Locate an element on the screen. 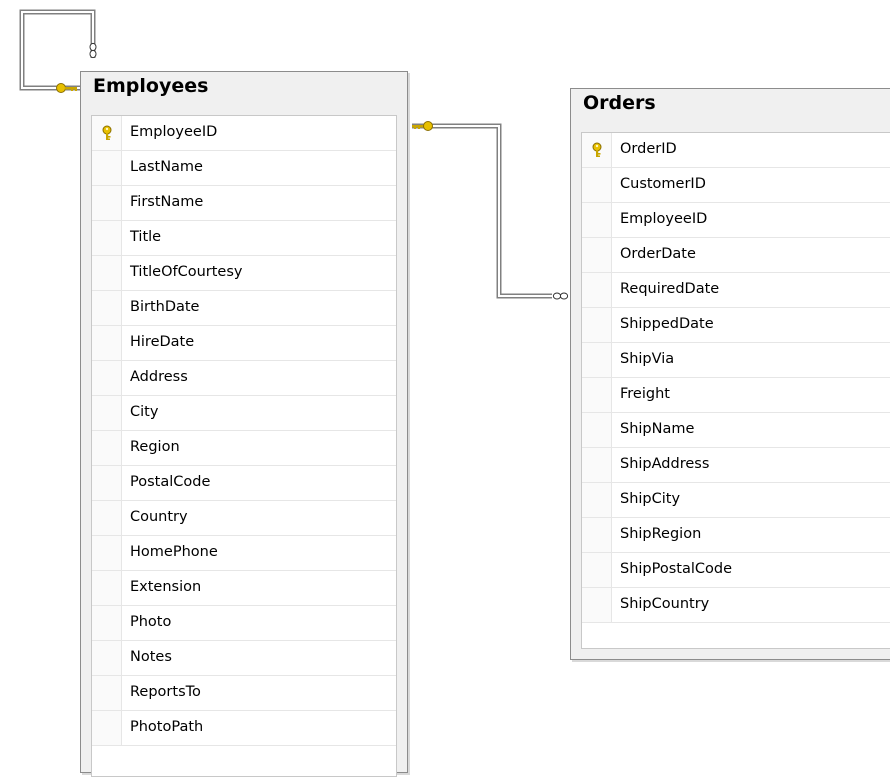  relationship-employees-self is located at coordinates (57, 50).